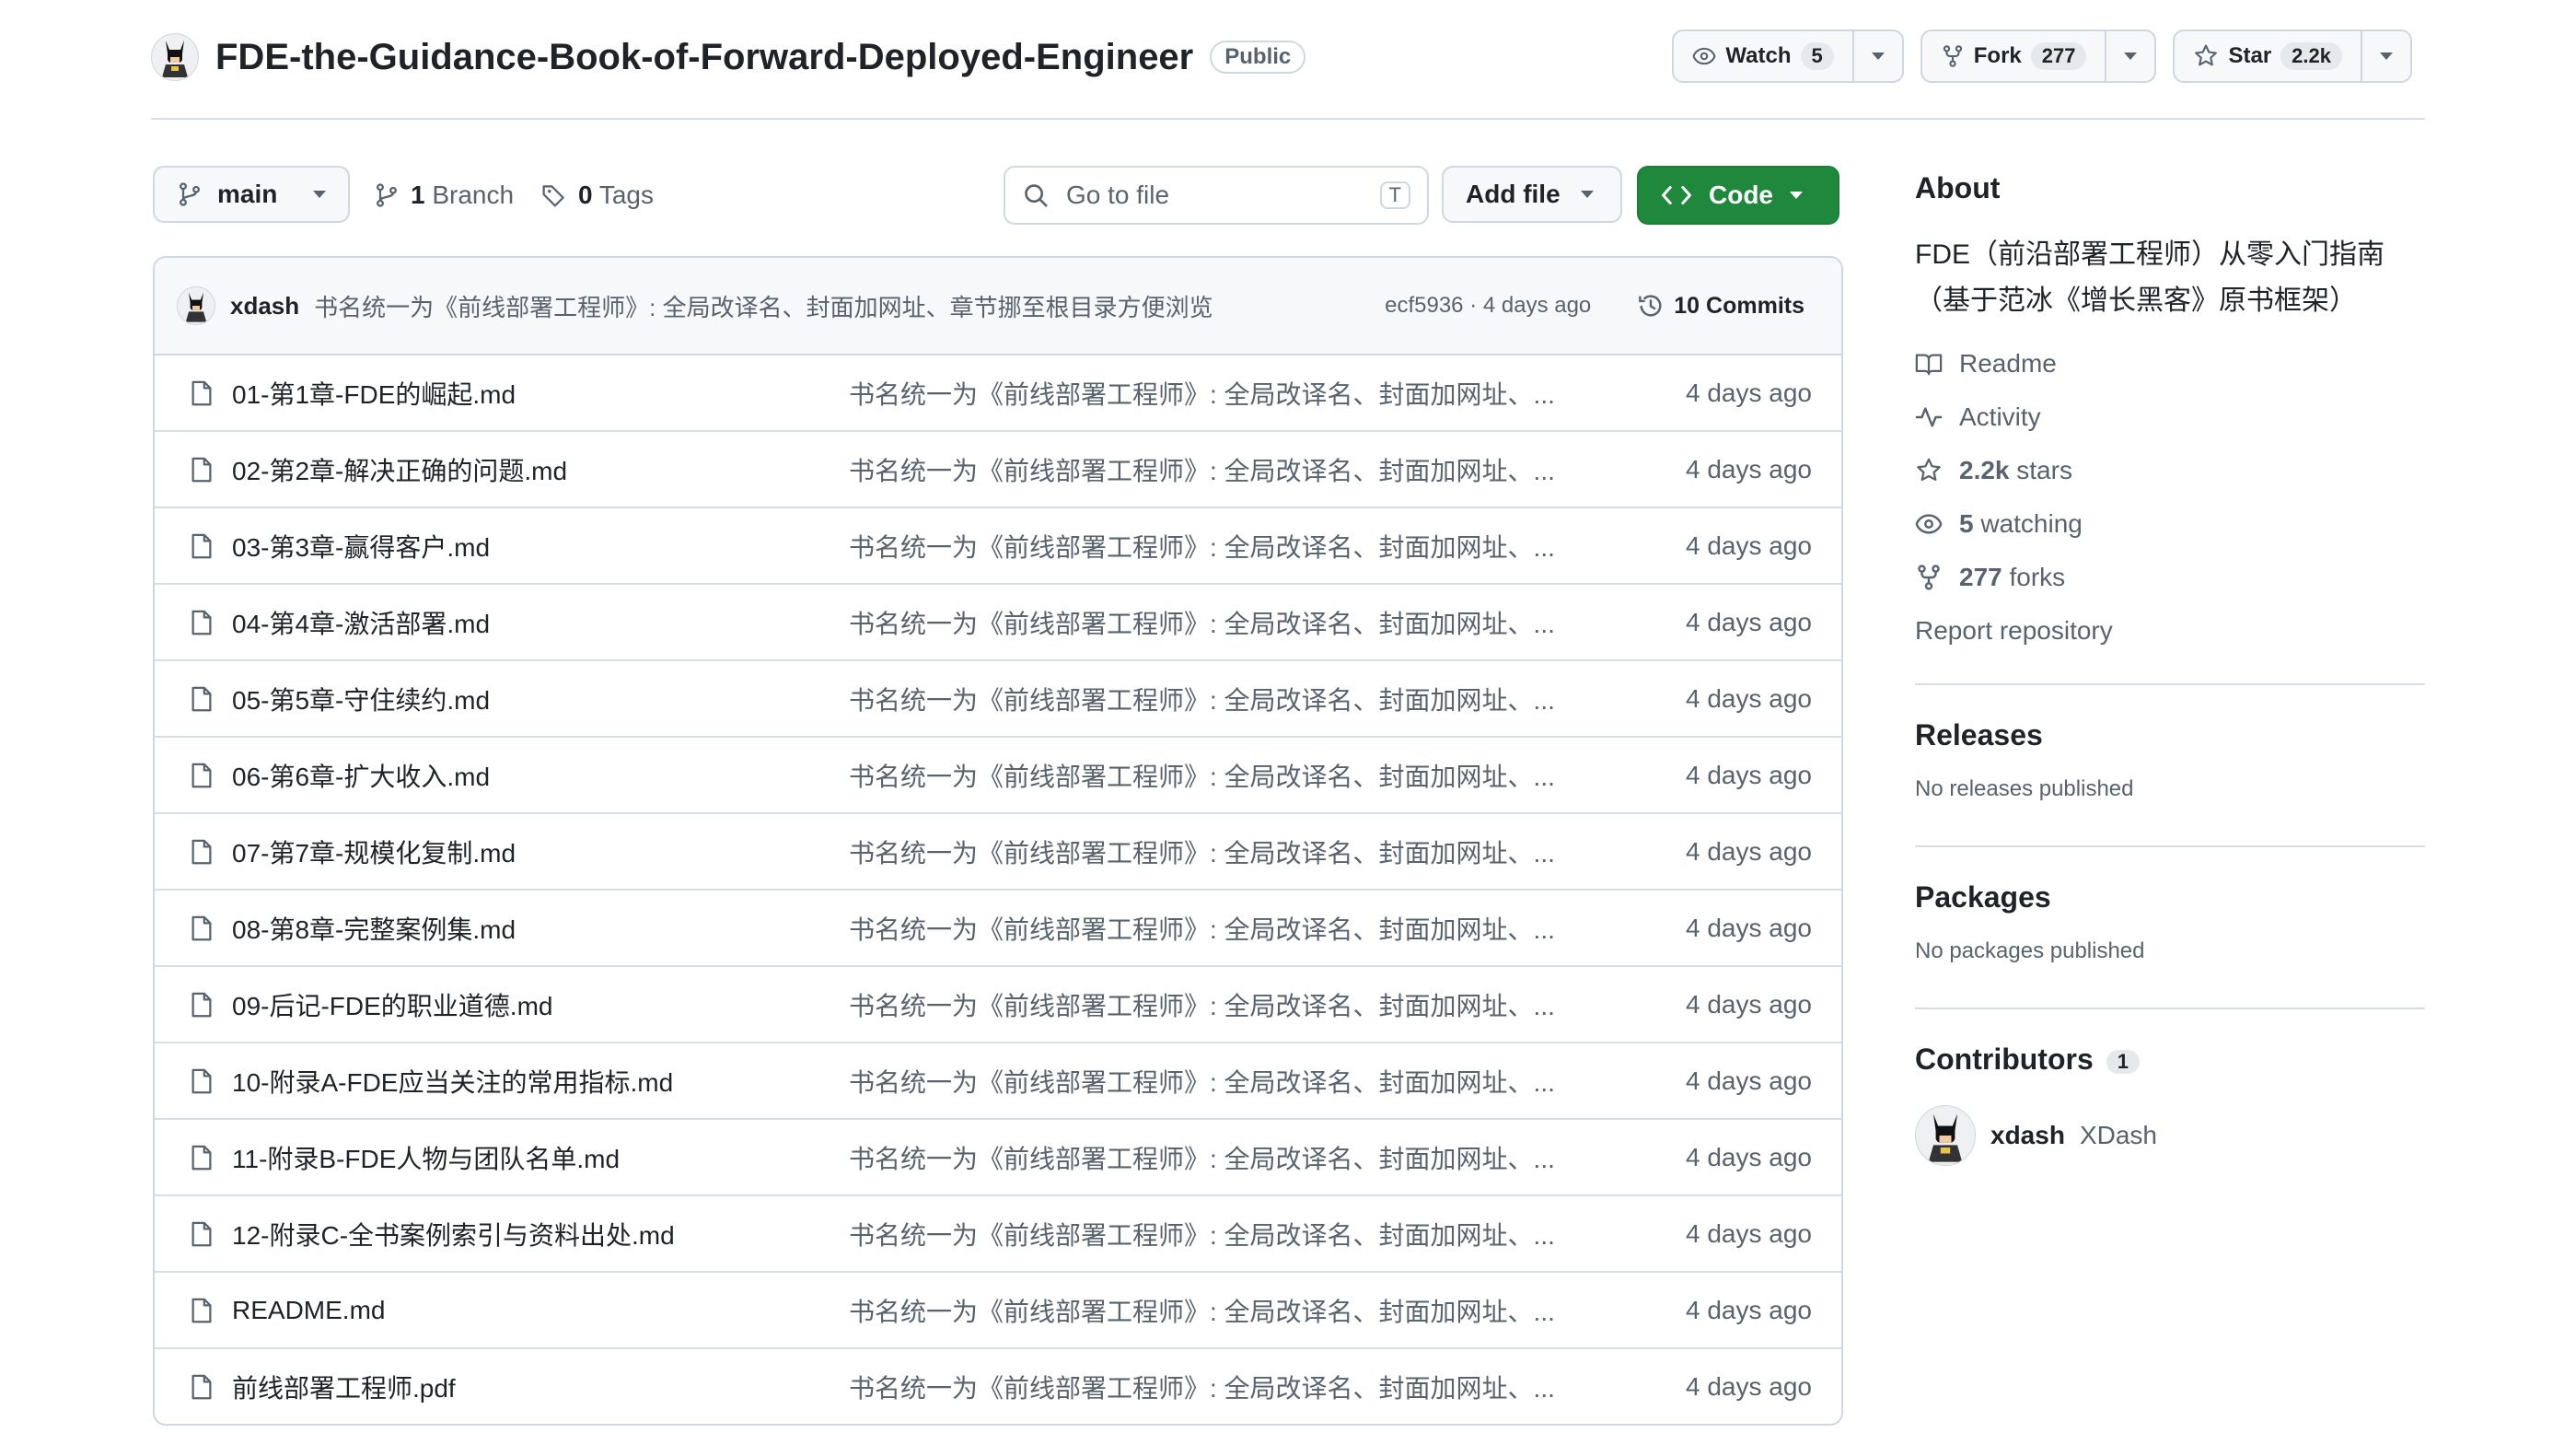  I want to click on commit-message: 书名统一为《前线部署工程师》: 全局改译名、封面加网址、章节挪至根目录方便浏览, so click(763, 306).